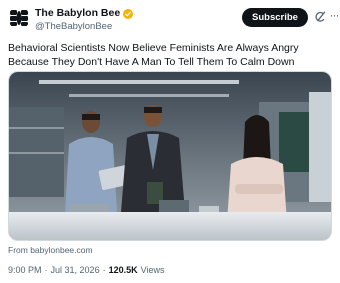 This screenshot has height=283, width=340. I want to click on subscribe-button: Subscribe, so click(275, 17).